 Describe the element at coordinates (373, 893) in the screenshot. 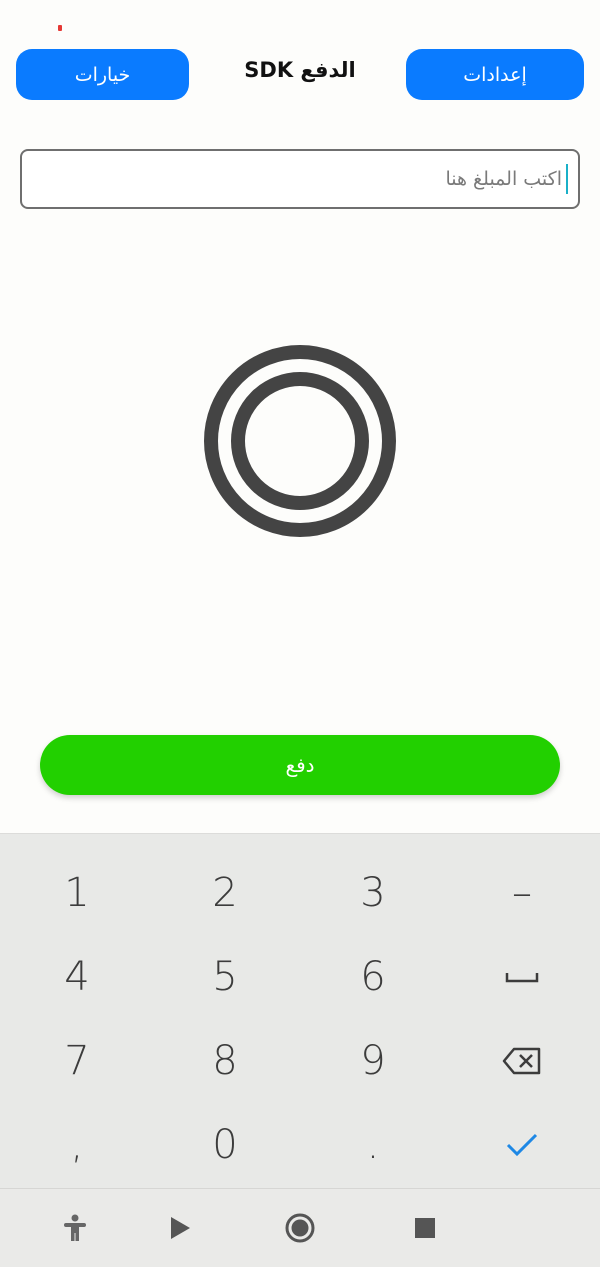

I see `key-3: 3` at that location.